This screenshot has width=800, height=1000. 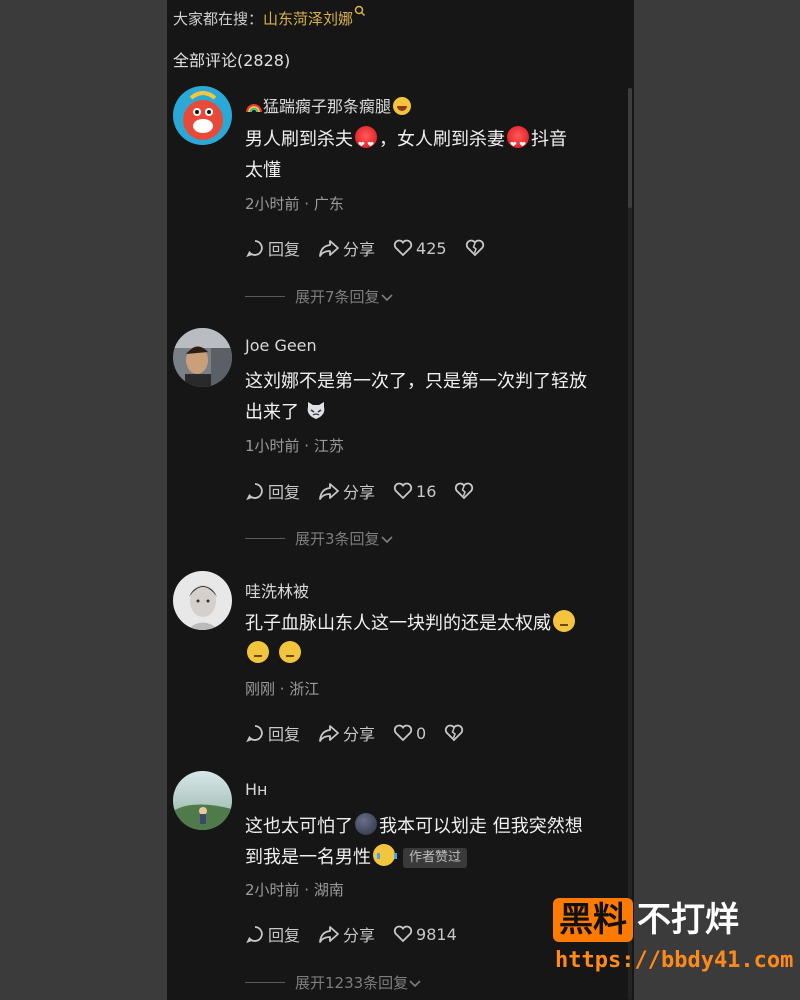 I want to click on heart-eyes-emoji-icon, so click(x=366, y=143).